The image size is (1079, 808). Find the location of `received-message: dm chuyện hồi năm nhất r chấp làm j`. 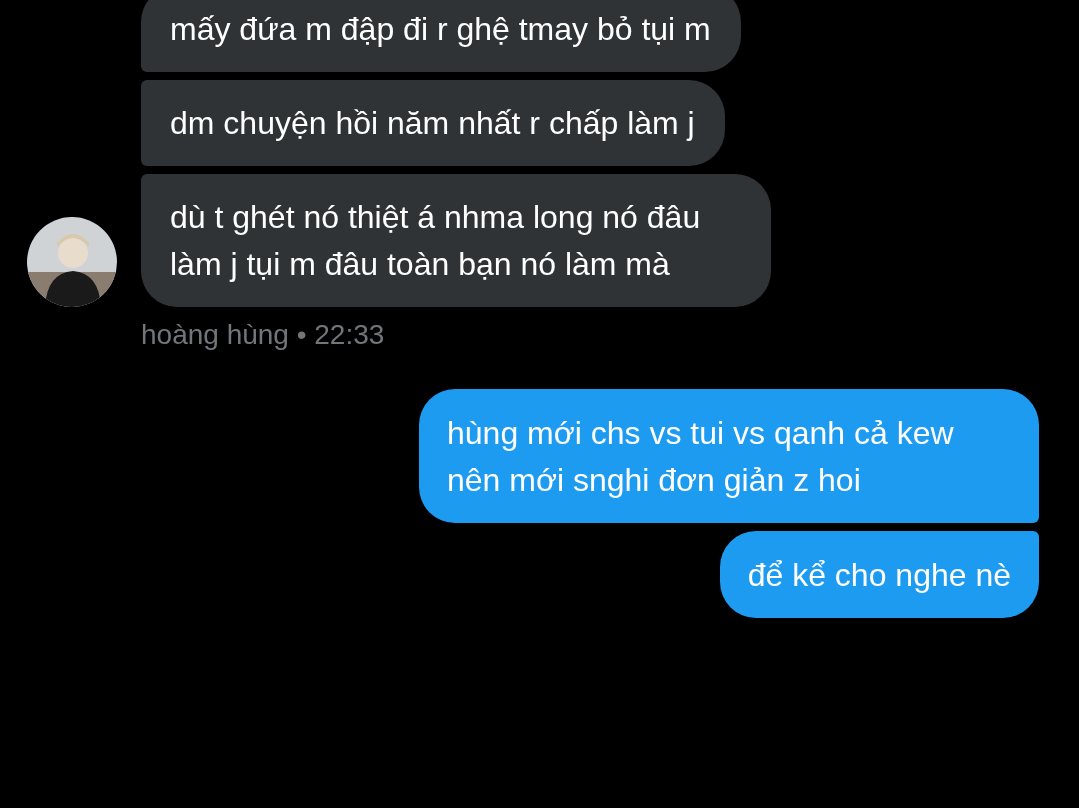

received-message: dm chuyện hồi năm nhất r chấp làm j is located at coordinates (433, 123).